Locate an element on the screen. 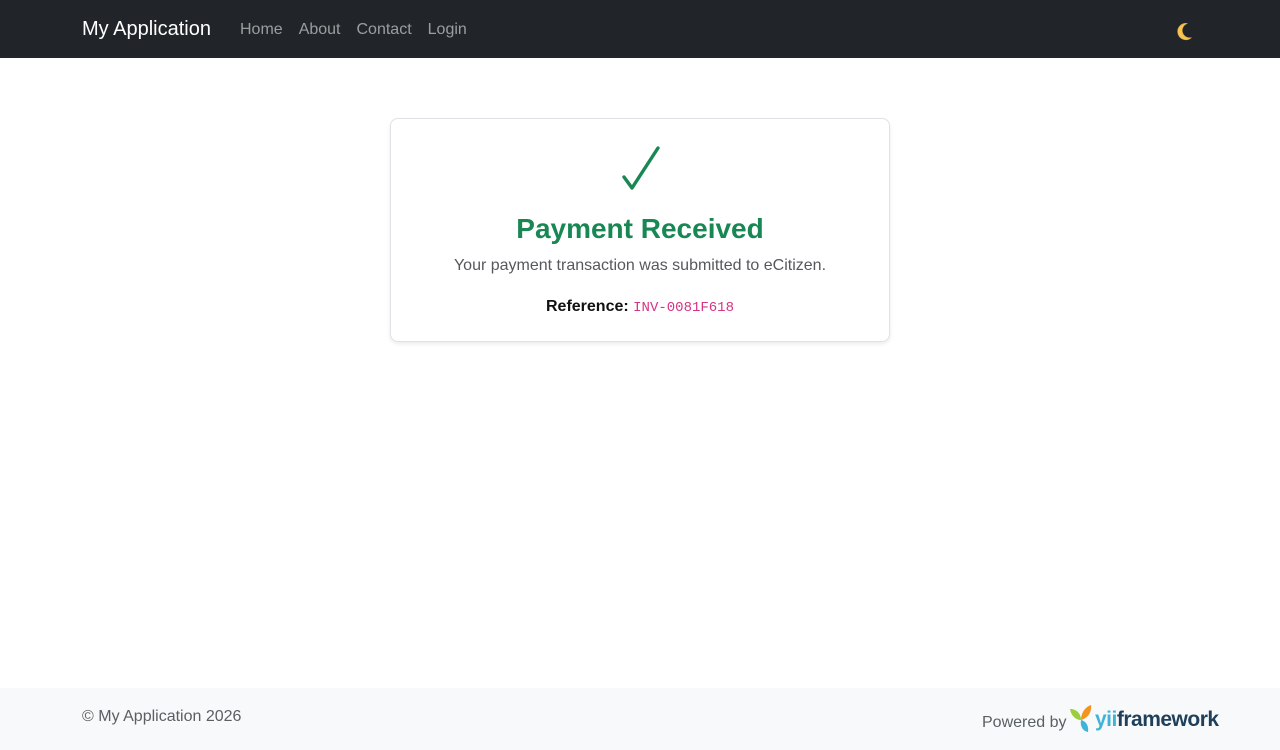 This screenshot has width=1280, height=750. nav-link-contact: Contact is located at coordinates (384, 30).